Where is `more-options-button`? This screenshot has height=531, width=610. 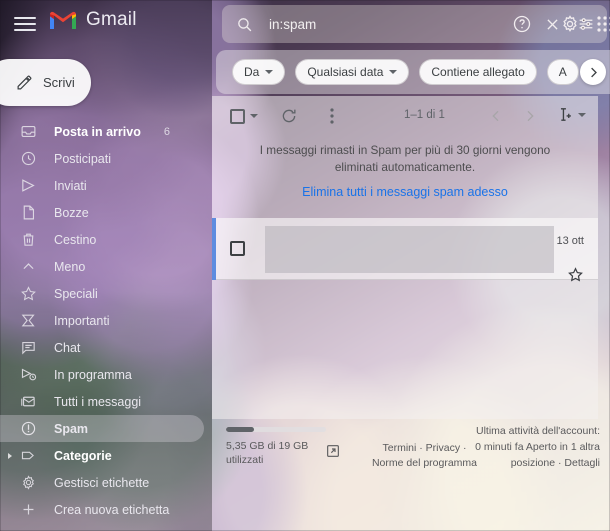 more-options-button is located at coordinates (332, 116).